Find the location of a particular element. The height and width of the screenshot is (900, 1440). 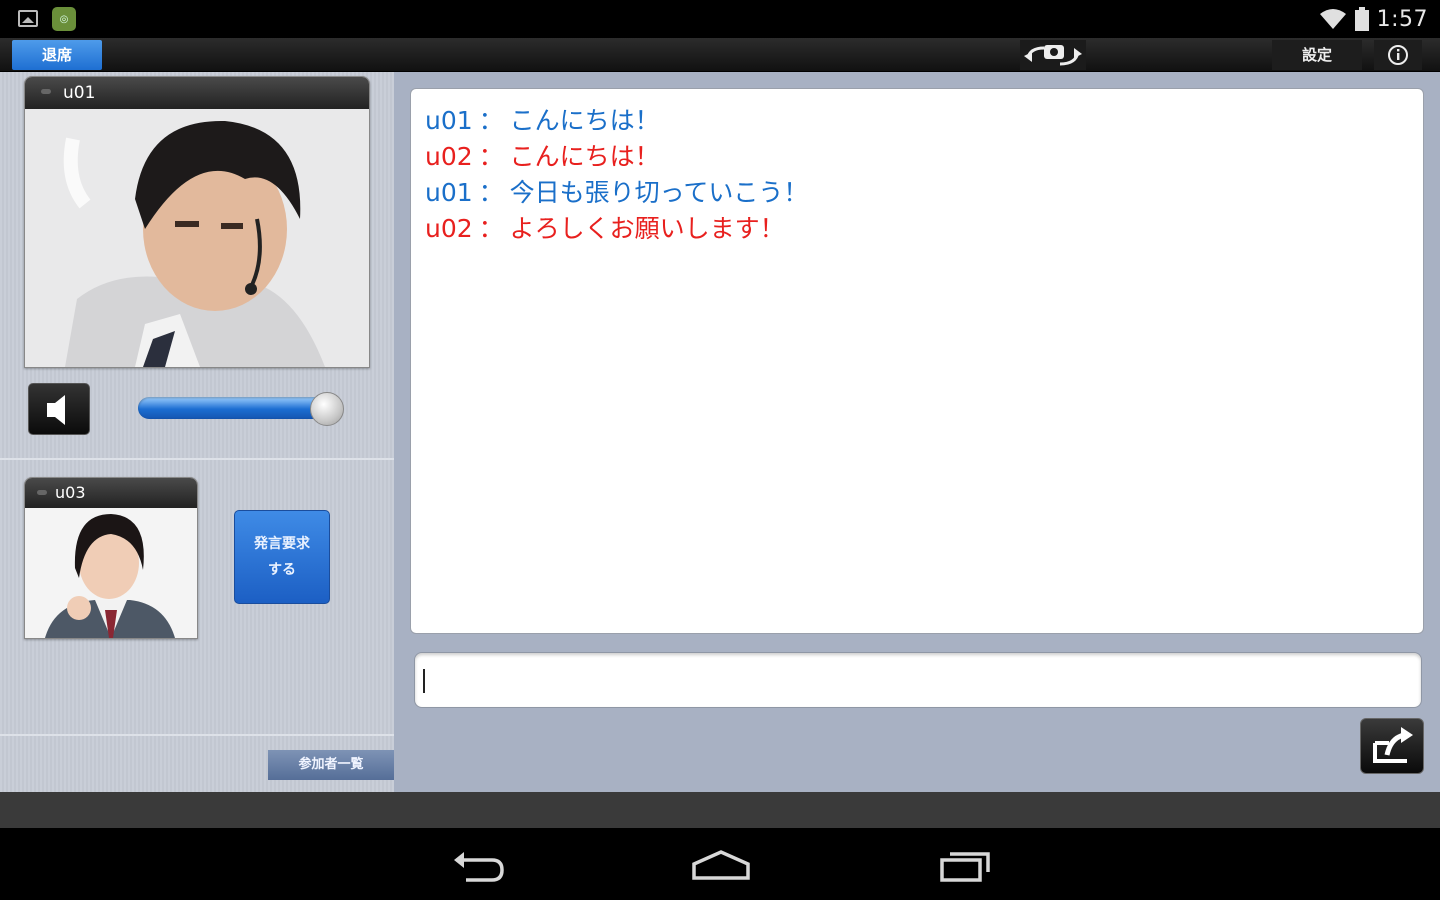

wifi-icon is located at coordinates (1332, 19).